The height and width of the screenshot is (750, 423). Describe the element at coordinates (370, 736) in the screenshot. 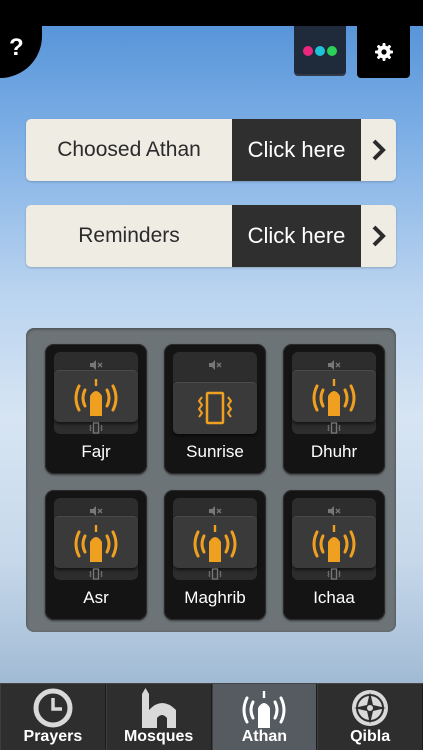

I see `tab-qibla-label: Qibla` at that location.